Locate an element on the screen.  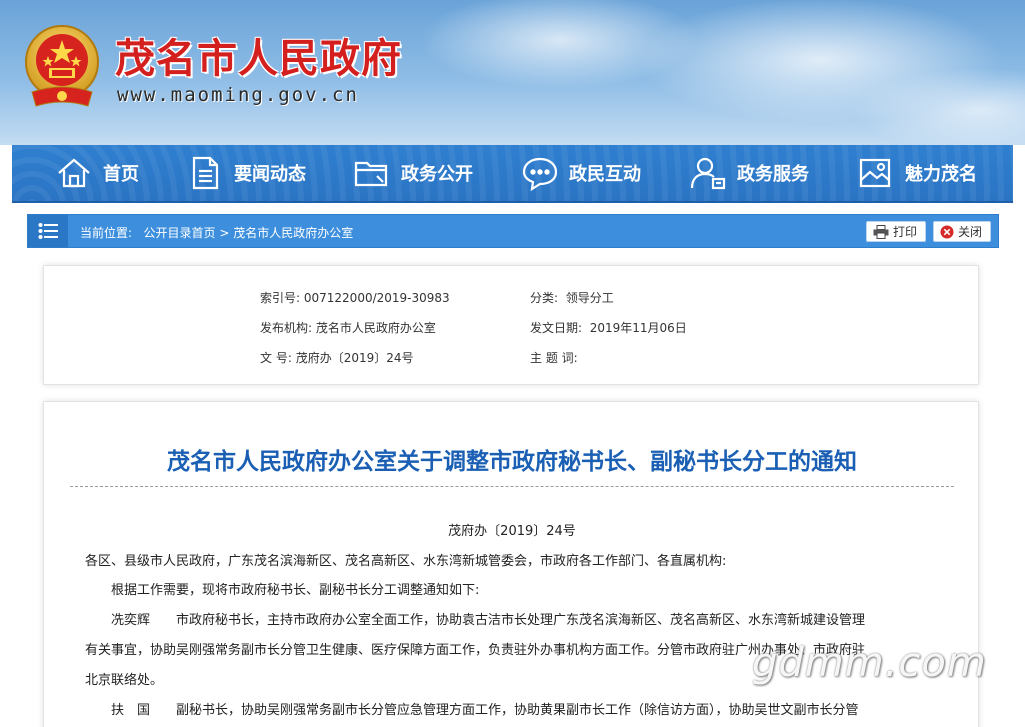
nav-item-news: 要闻动态 is located at coordinates (246, 173).